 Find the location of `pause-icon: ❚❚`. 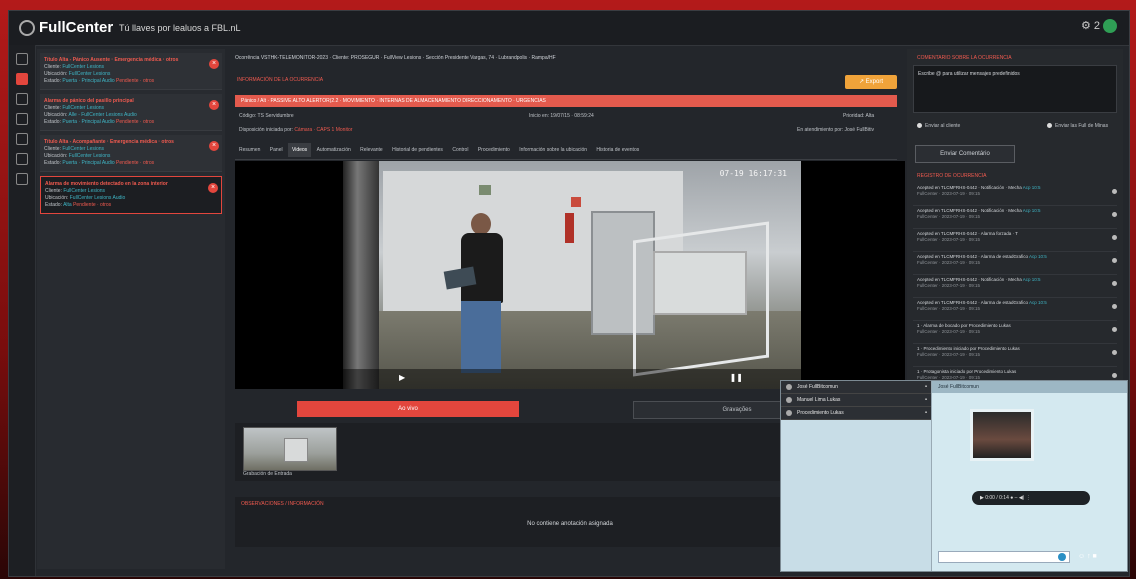

pause-icon: ❚❚ is located at coordinates (736, 377).